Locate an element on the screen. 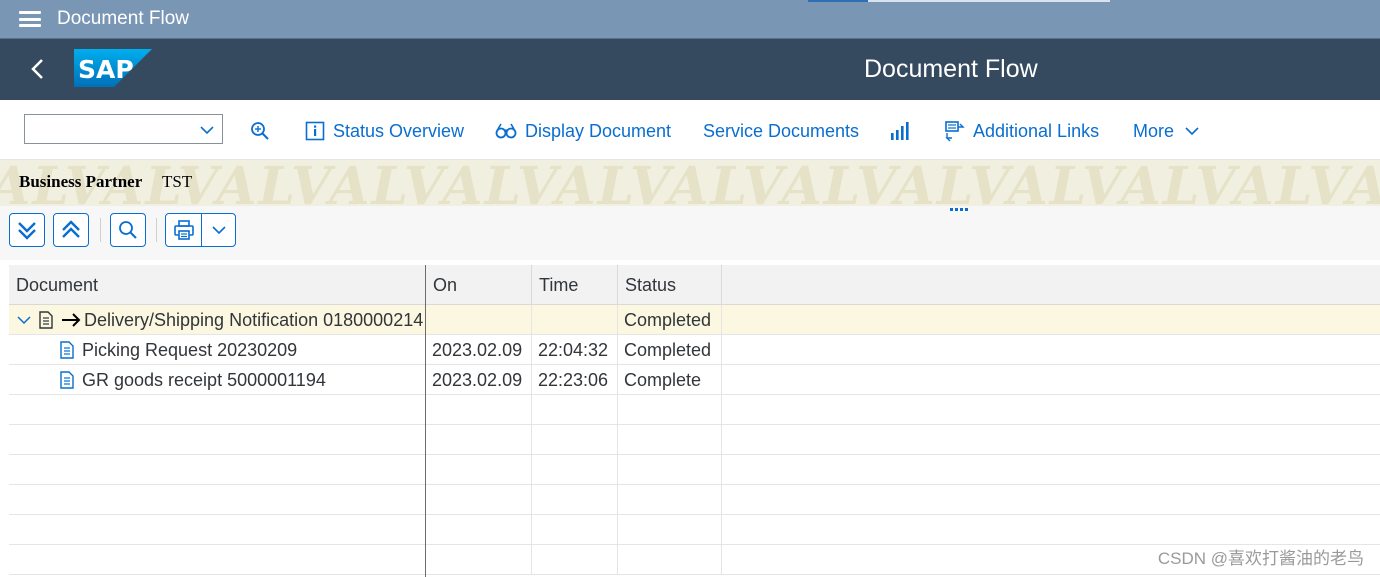 The width and height of the screenshot is (1380, 577). time-cell: 22:04:32 is located at coordinates (575, 350).